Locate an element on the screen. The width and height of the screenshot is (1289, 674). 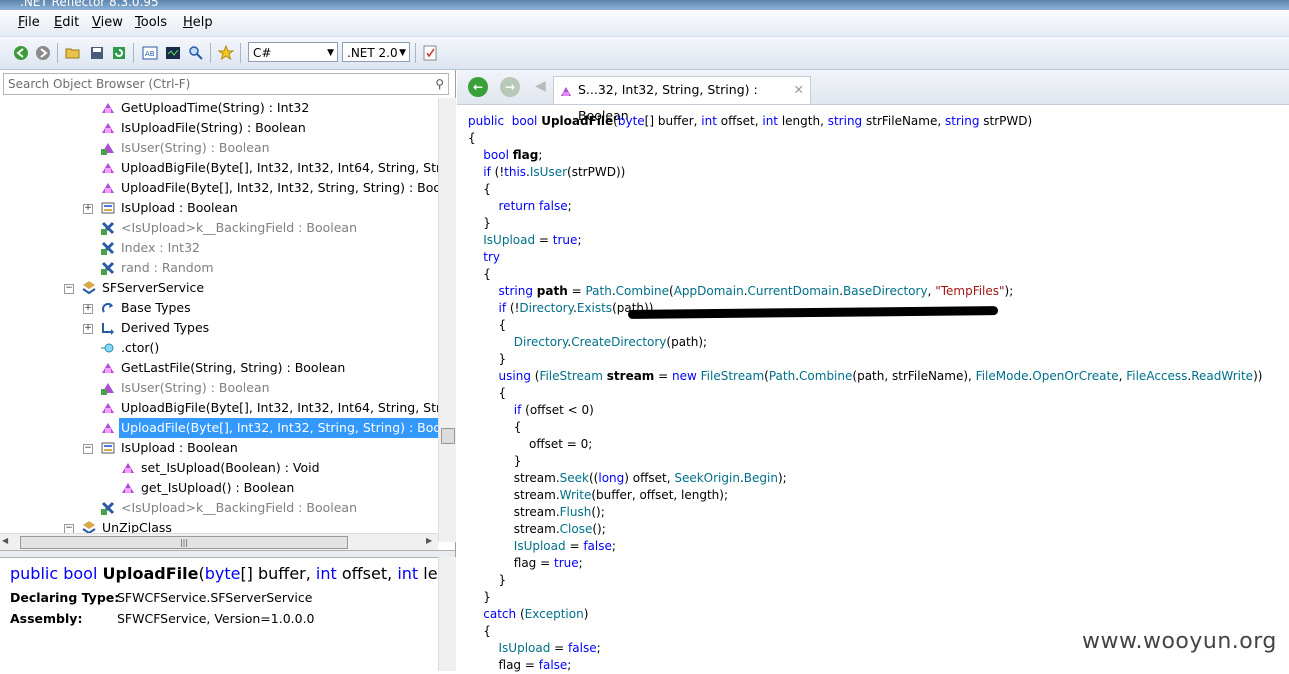
code-token: (! is located at coordinates (513, 308).